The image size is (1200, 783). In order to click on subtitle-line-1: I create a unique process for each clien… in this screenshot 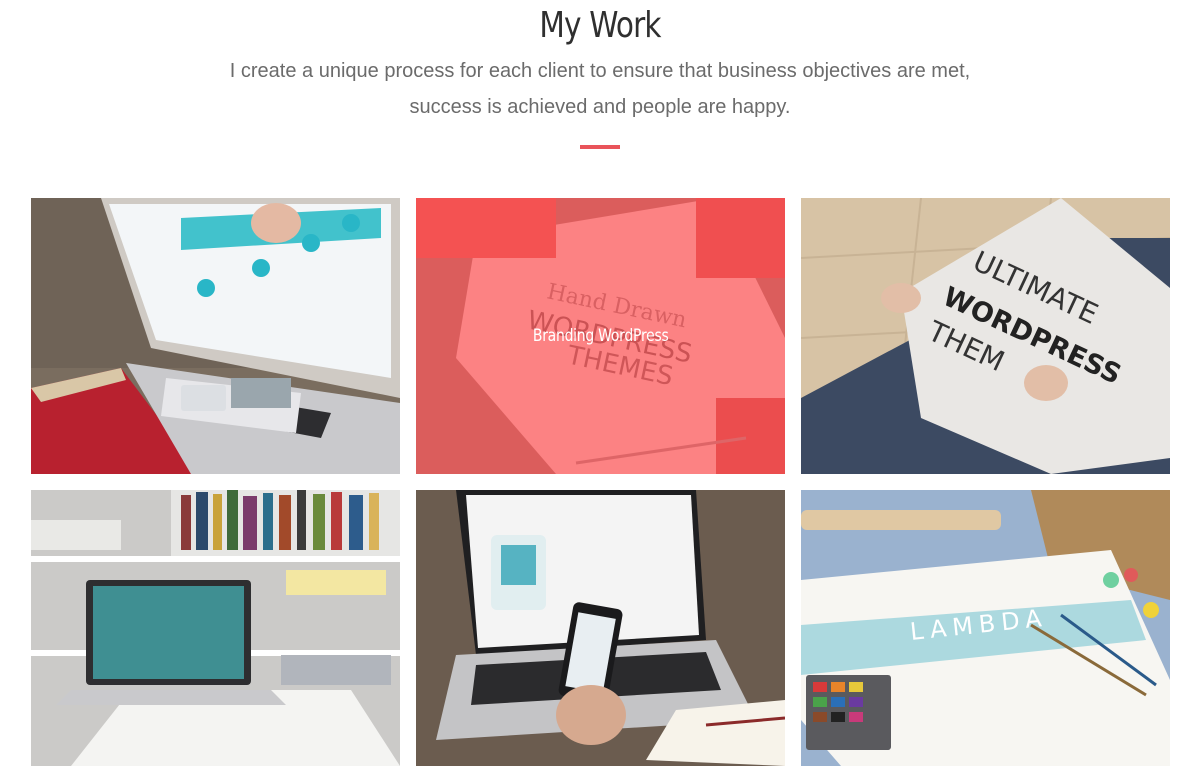, I will do `click(600, 71)`.